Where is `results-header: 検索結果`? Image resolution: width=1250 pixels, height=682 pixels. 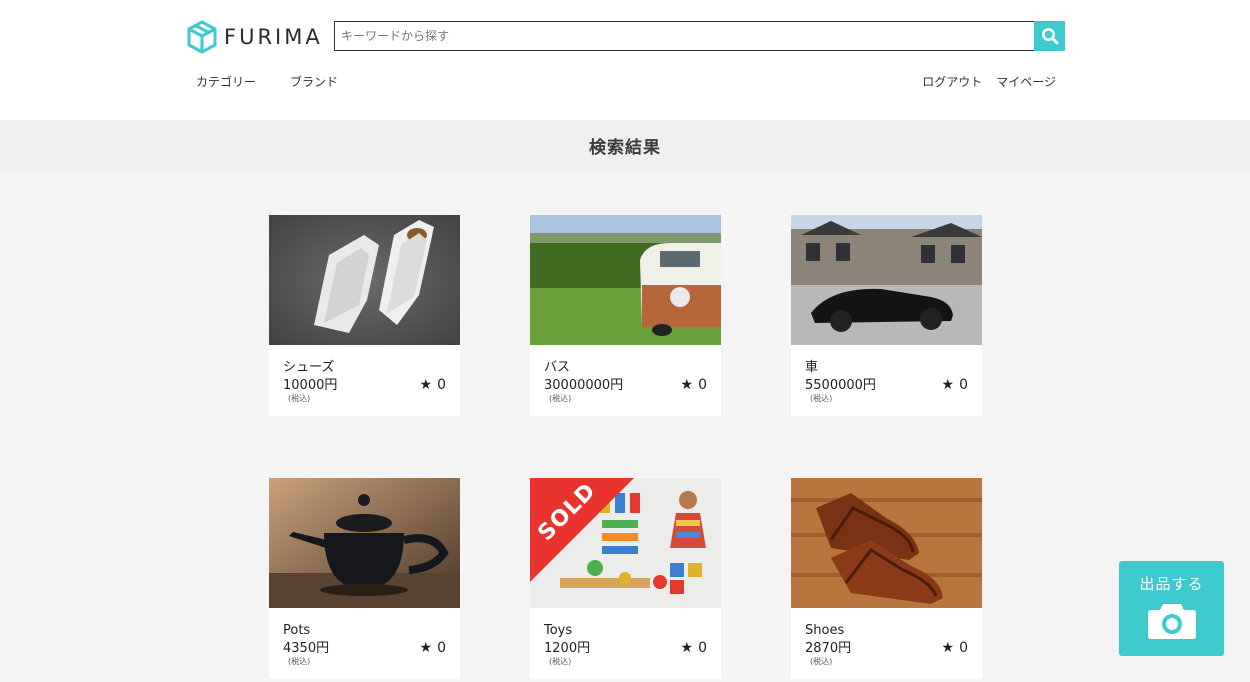
results-header: 検索結果 is located at coordinates (625, 145).